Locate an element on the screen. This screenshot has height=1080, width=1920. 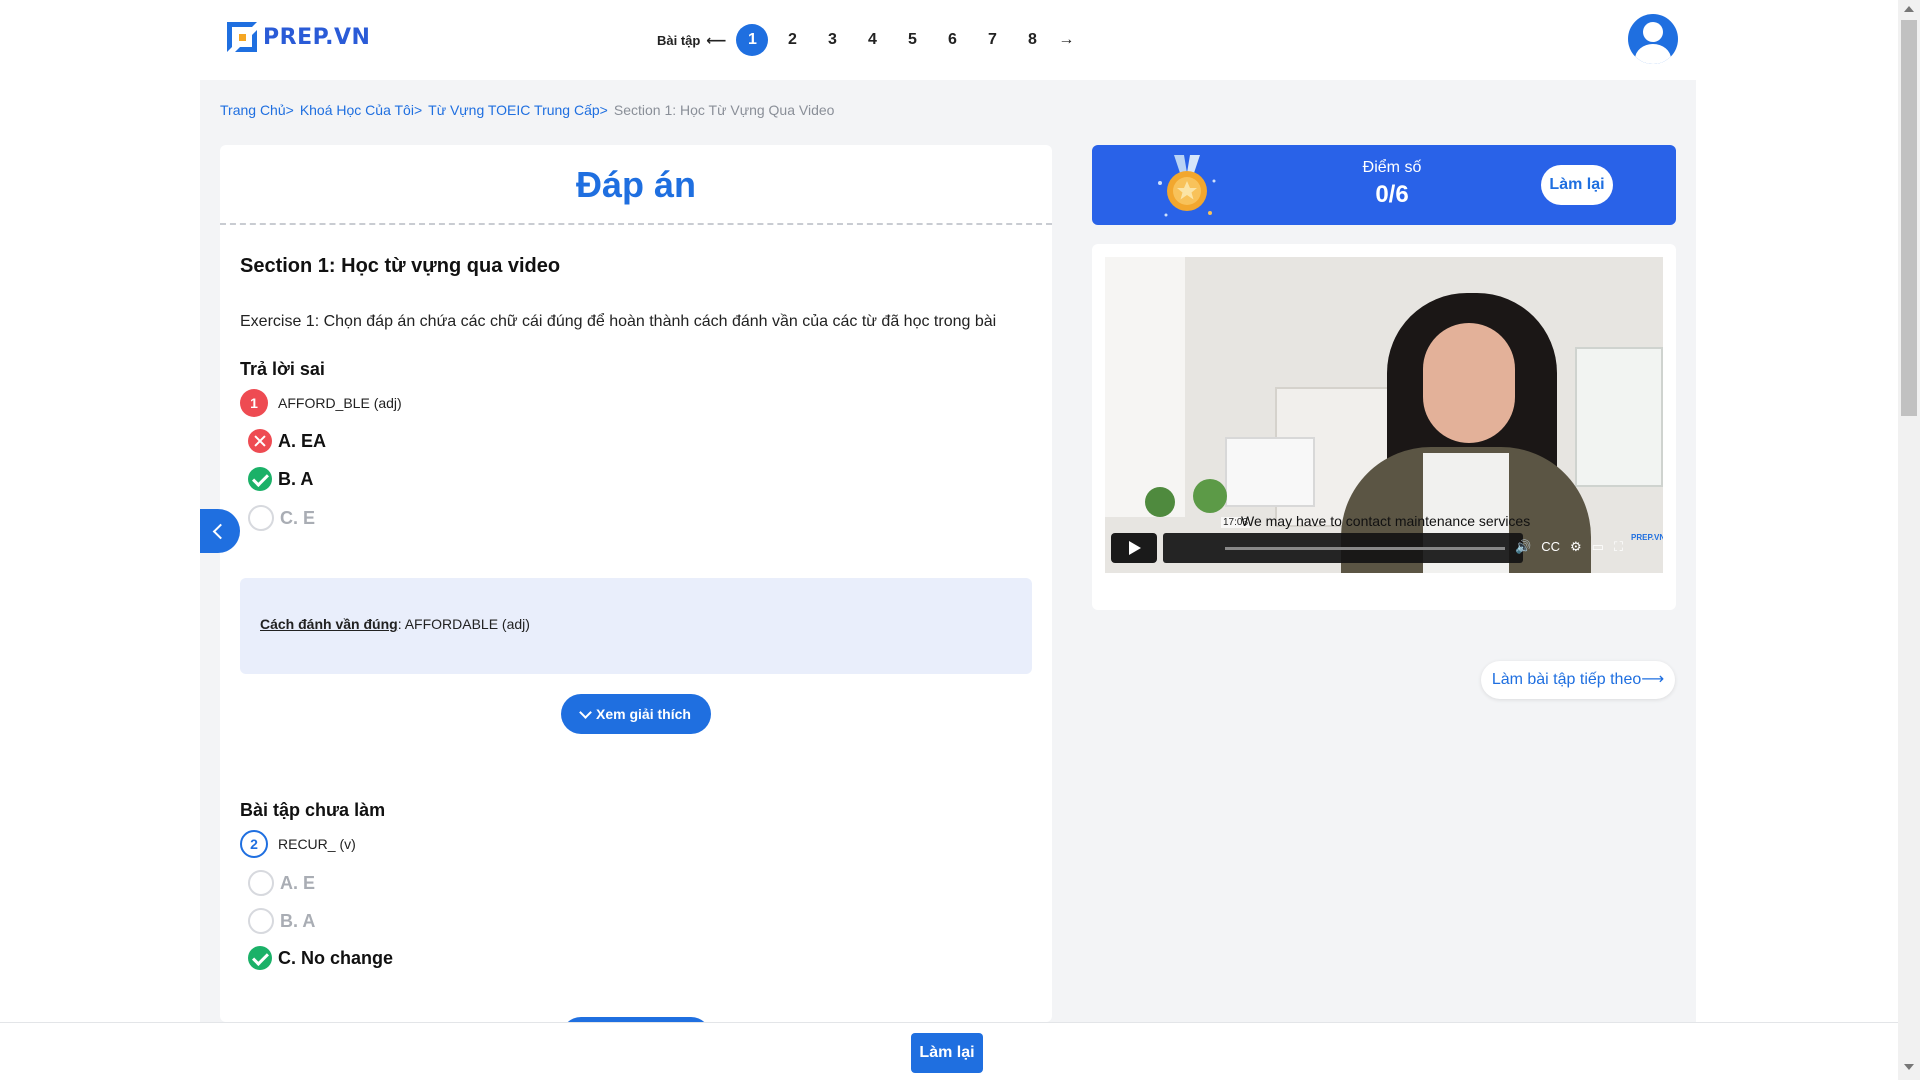
prep-logo: PREP.VN is located at coordinates (298, 37).